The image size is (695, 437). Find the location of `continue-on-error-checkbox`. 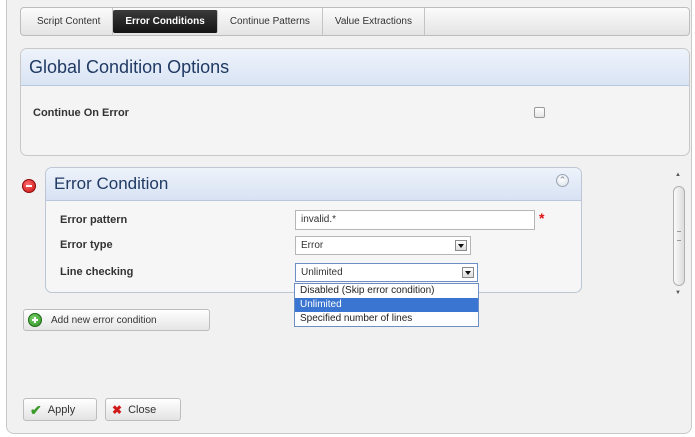

continue-on-error-checkbox is located at coordinates (539, 112).